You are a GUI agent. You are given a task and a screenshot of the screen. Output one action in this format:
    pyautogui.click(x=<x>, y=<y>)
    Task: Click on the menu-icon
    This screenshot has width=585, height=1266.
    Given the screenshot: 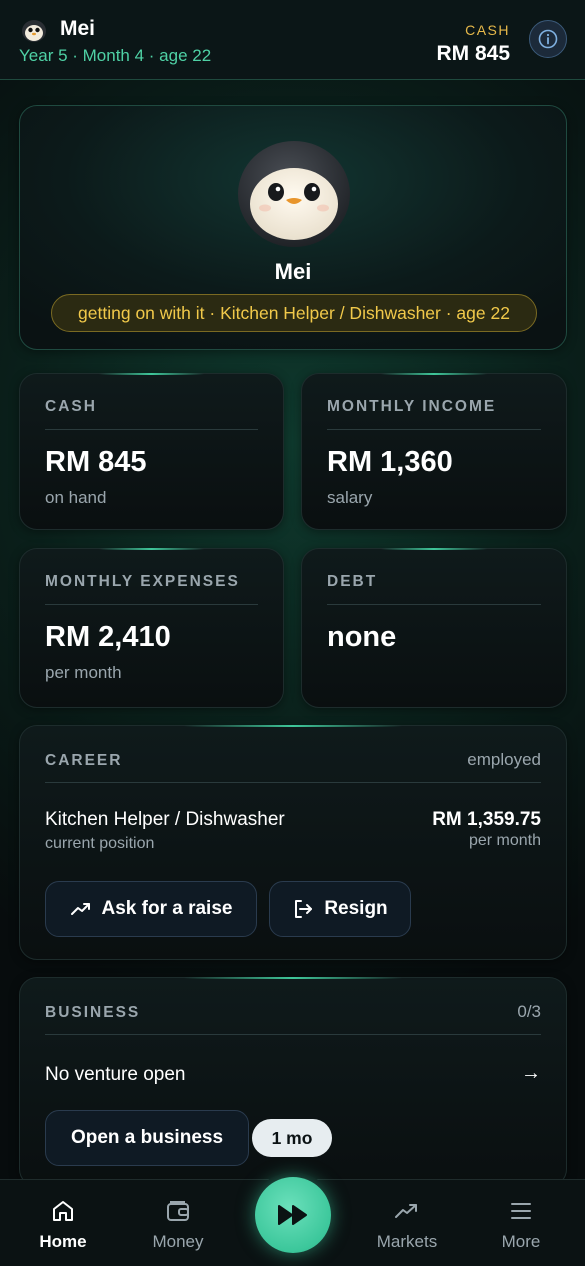 What is the action you would take?
    pyautogui.click(x=521, y=1211)
    